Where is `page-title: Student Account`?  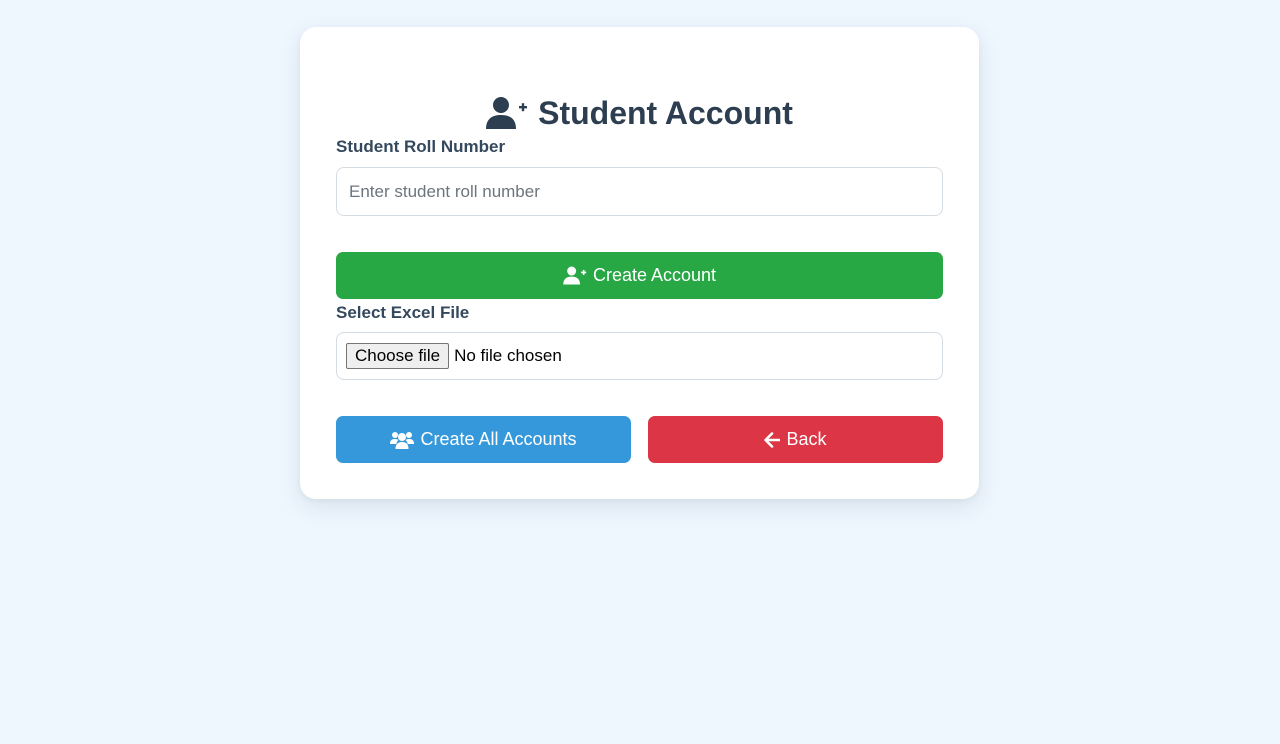
page-title: Student Account is located at coordinates (639, 113).